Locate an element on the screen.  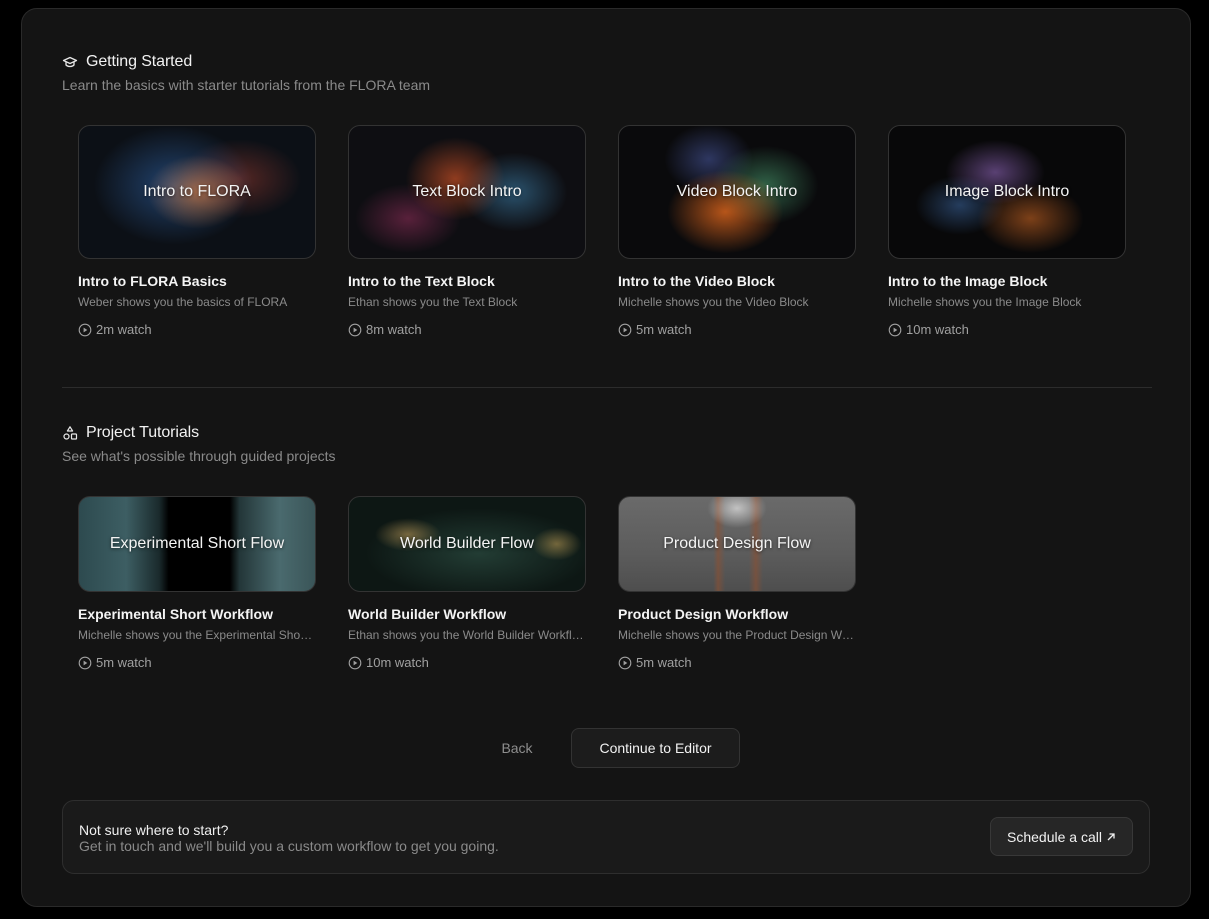
video-thumbnail: Experimental Short Flow is located at coordinates (197, 544).